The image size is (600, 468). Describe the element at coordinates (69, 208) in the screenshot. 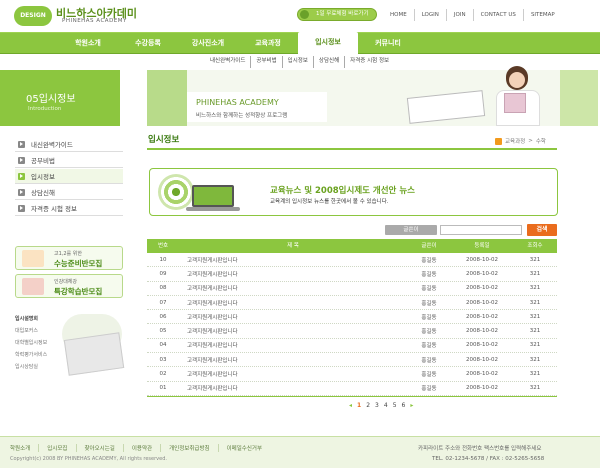

I see `side-menu-item: 자격증 시험 정보` at that location.